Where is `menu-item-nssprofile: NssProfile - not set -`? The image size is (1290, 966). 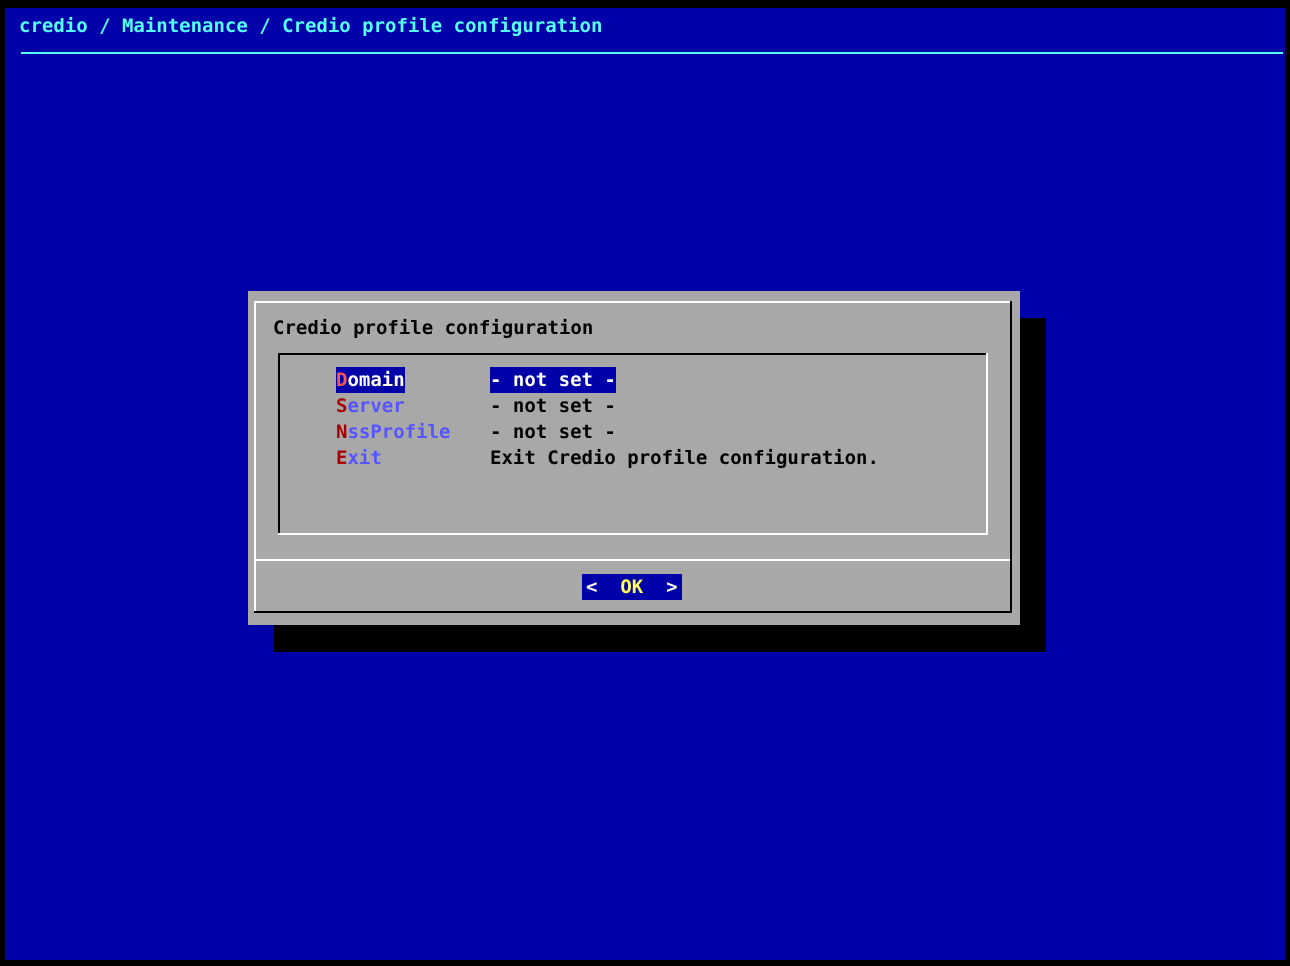
menu-item-nssprofile: NssProfile - not set - is located at coordinates (476, 432).